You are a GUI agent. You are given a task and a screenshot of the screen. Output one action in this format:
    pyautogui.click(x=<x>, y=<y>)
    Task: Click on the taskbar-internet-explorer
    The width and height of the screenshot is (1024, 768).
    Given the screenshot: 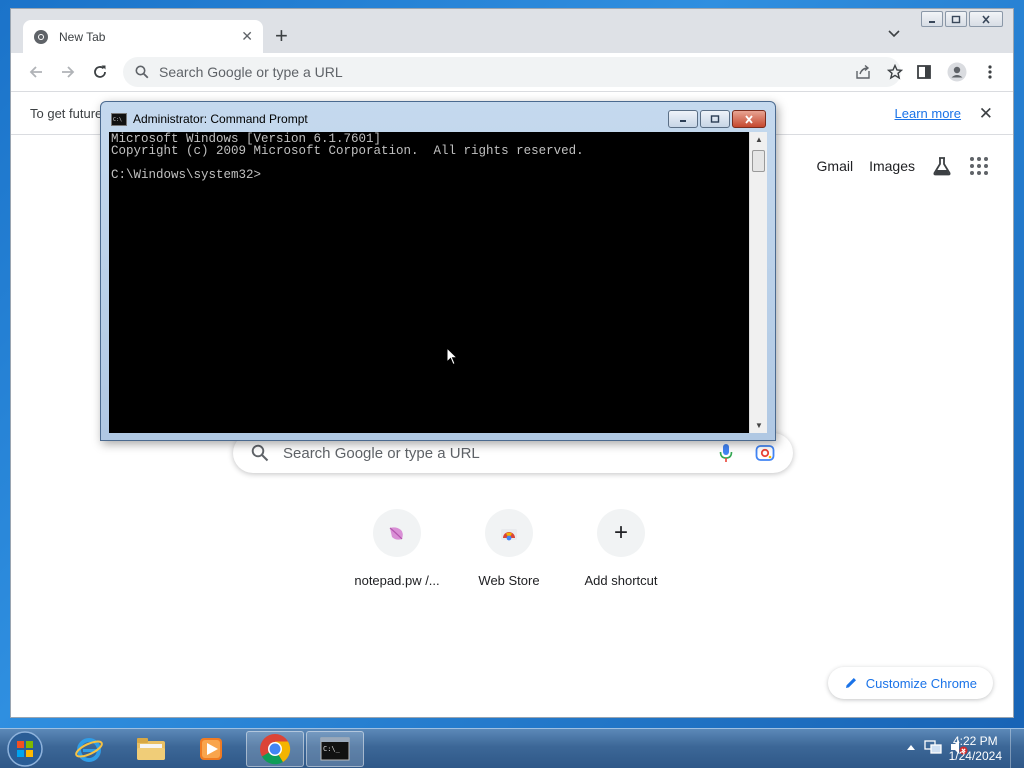 What is the action you would take?
    pyautogui.click(x=89, y=749)
    